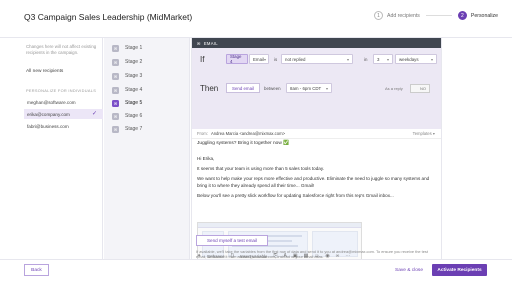  I want to click on stage-label: Stage 6, so click(134, 116).